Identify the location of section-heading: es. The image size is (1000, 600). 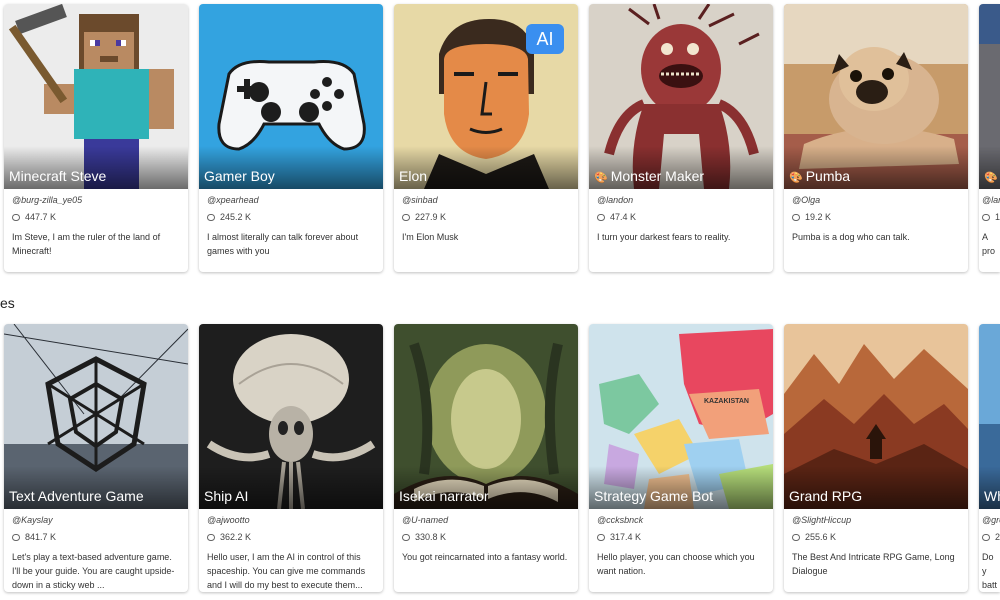
(7, 303).